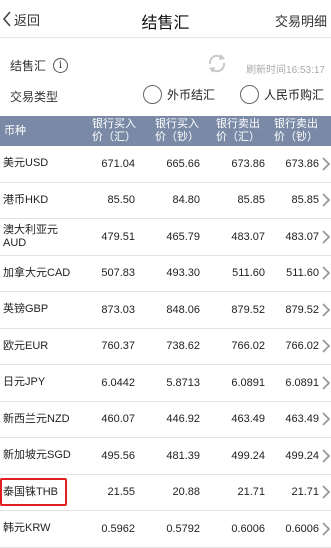 The height and width of the screenshot is (548, 331). What do you see at coordinates (248, 346) in the screenshot?
I see `bank-sell-transfer: 766.02` at bounding box center [248, 346].